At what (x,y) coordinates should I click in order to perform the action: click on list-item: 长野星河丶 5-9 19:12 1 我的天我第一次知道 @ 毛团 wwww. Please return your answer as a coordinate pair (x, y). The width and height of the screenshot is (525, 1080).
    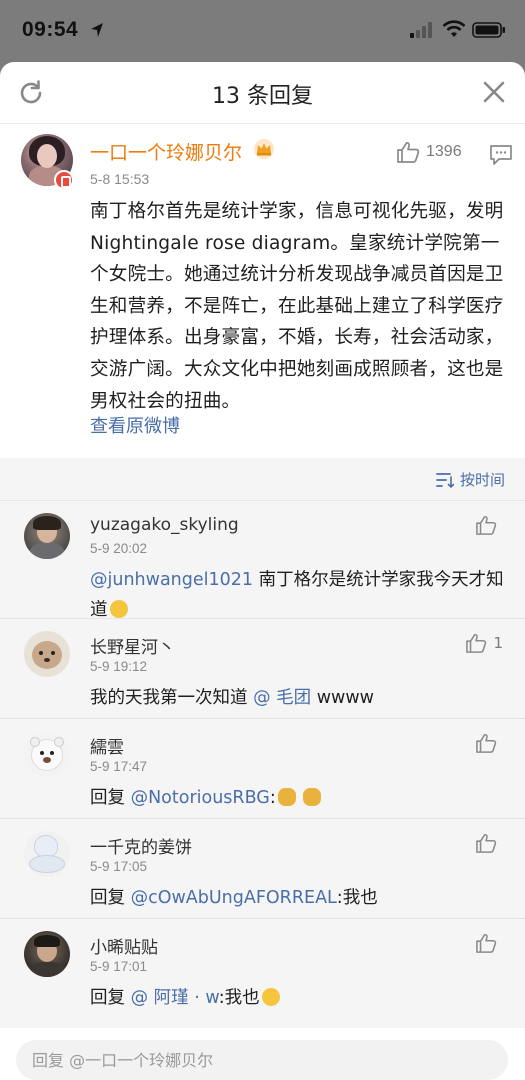
    Looking at the image, I should click on (262, 668).